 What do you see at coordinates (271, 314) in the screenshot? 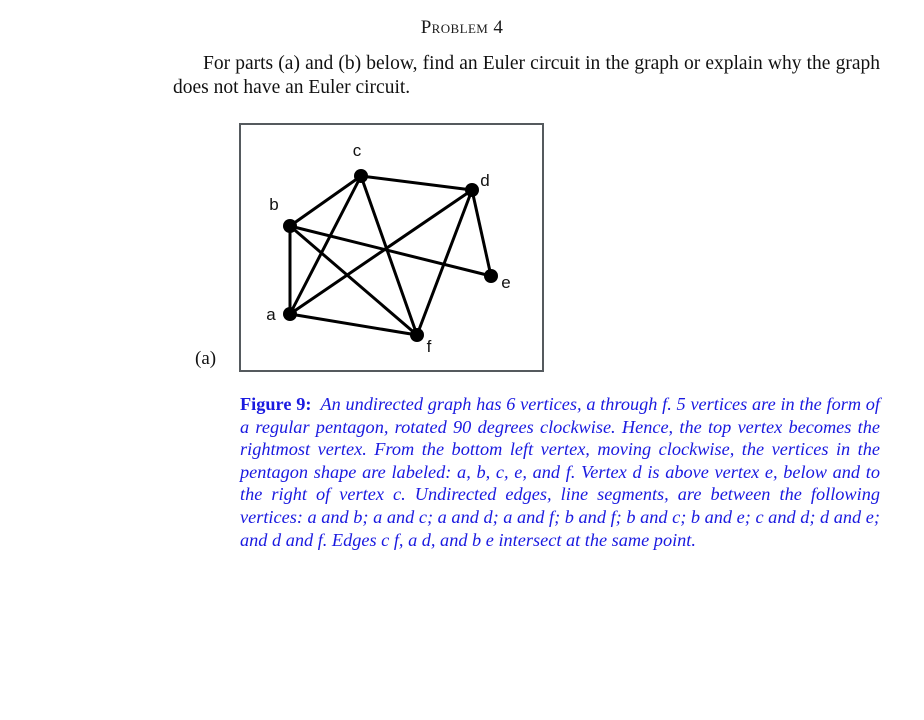
I see `graph-vertex-label-a: a` at bounding box center [271, 314].